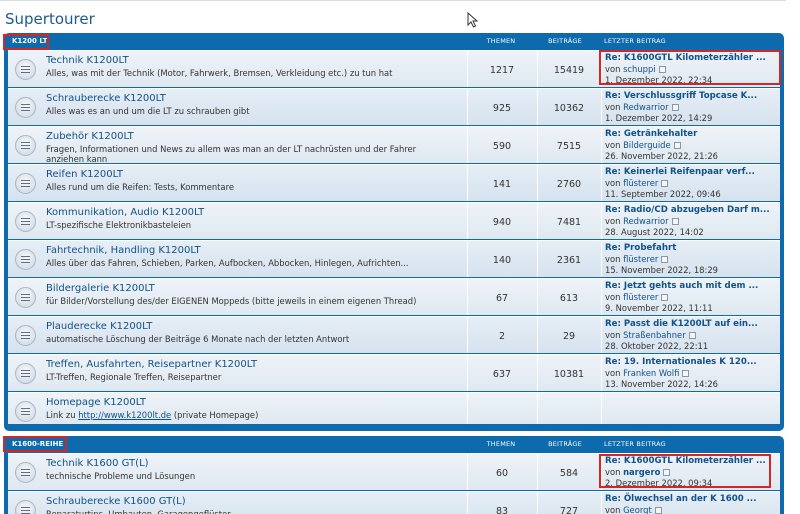 The height and width of the screenshot is (514, 800). I want to click on forum-name: Schrauberecke K1200LT, so click(106, 98).